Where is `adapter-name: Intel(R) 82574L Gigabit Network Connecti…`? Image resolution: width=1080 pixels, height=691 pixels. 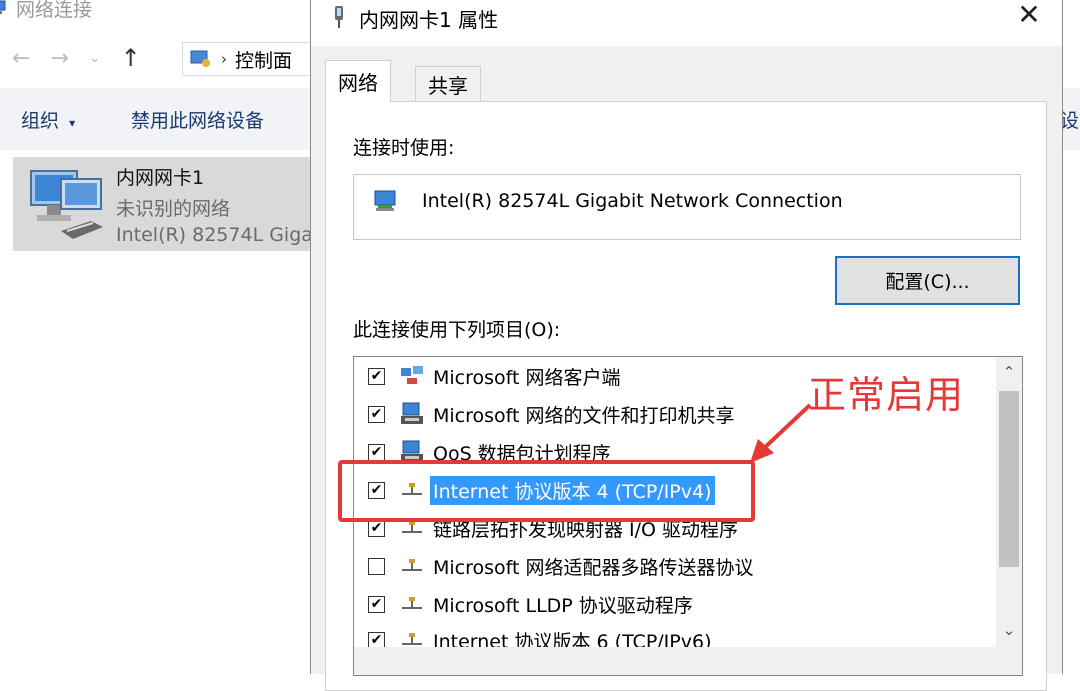
adapter-name: Intel(R) 82574L Gigabit Network Connecti… is located at coordinates (632, 201).